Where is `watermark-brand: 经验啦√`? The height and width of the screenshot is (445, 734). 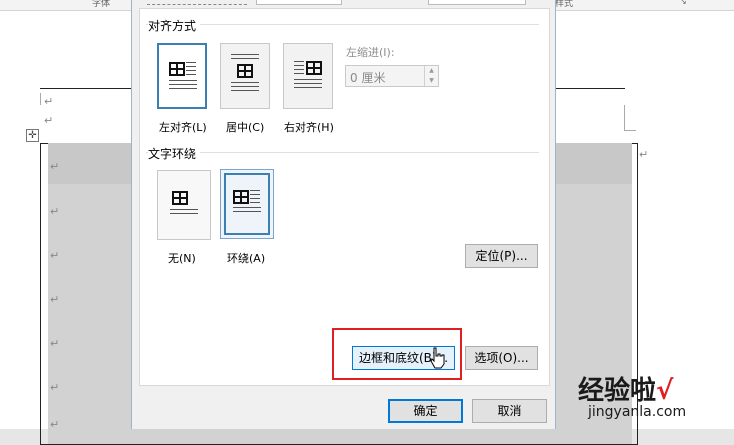 watermark-brand: 经验啦√ is located at coordinates (625, 388).